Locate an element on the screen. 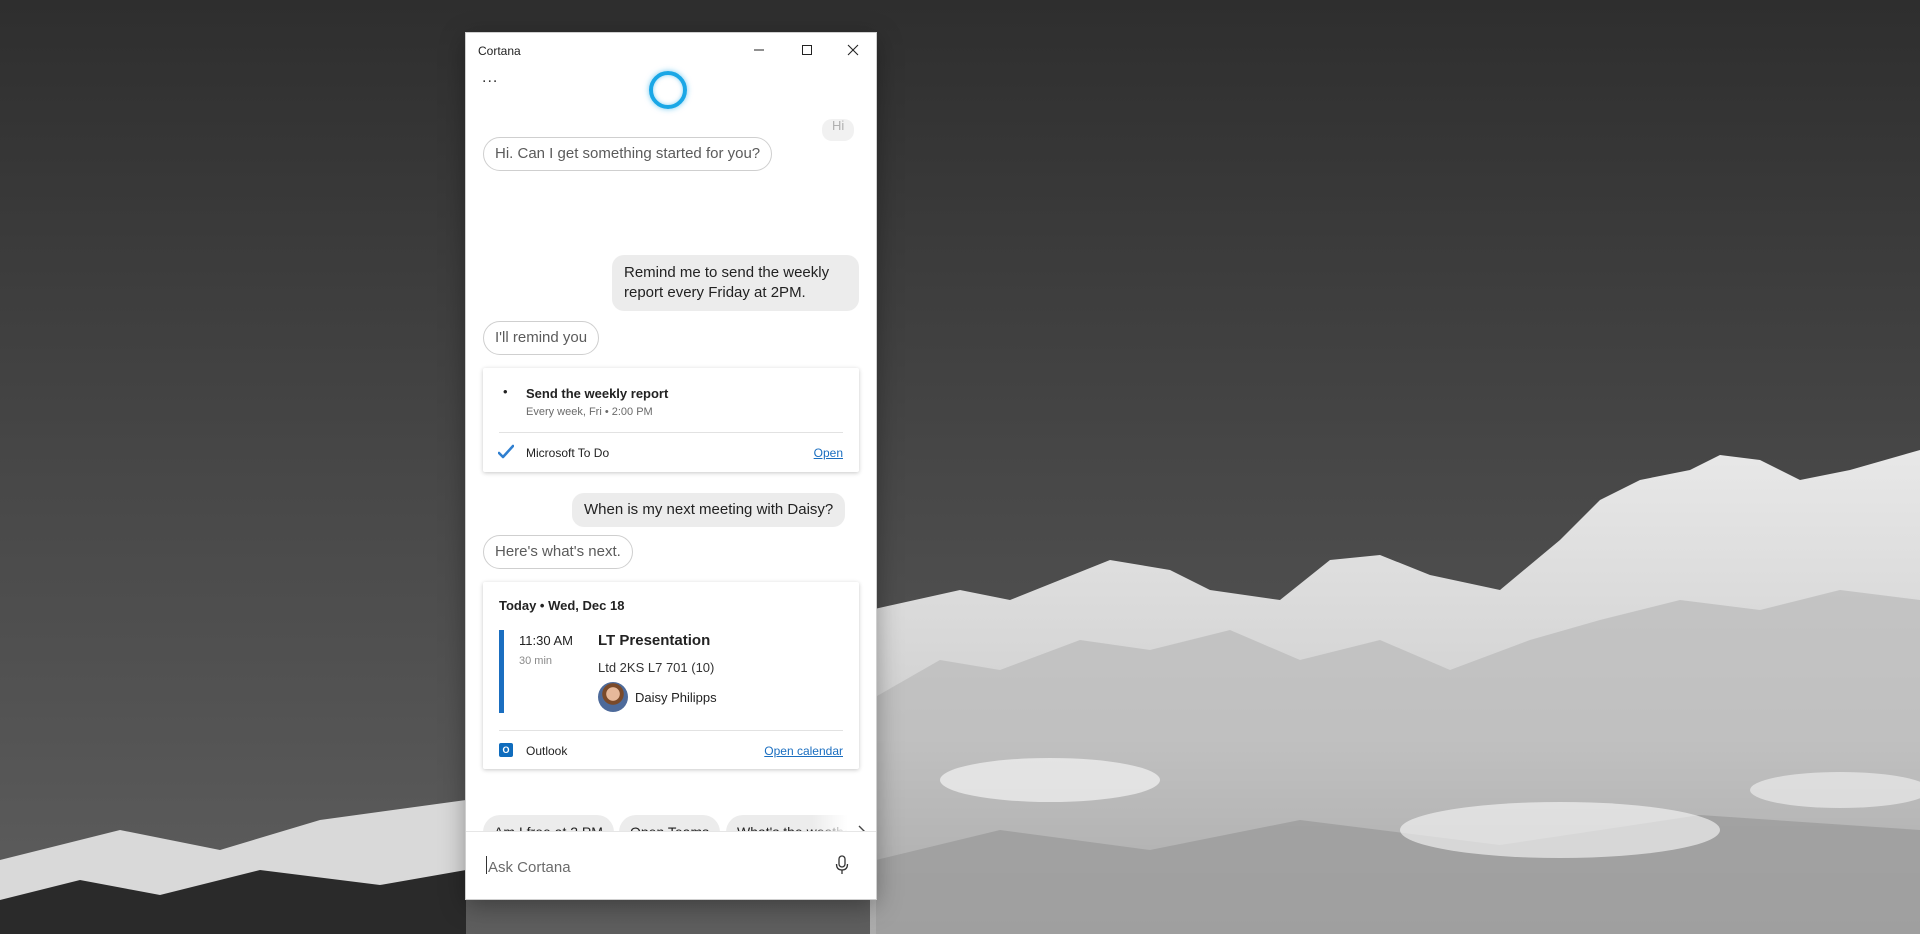  reminder-subtitle: Every week, Fri • 2:00 PM is located at coordinates (589, 412).